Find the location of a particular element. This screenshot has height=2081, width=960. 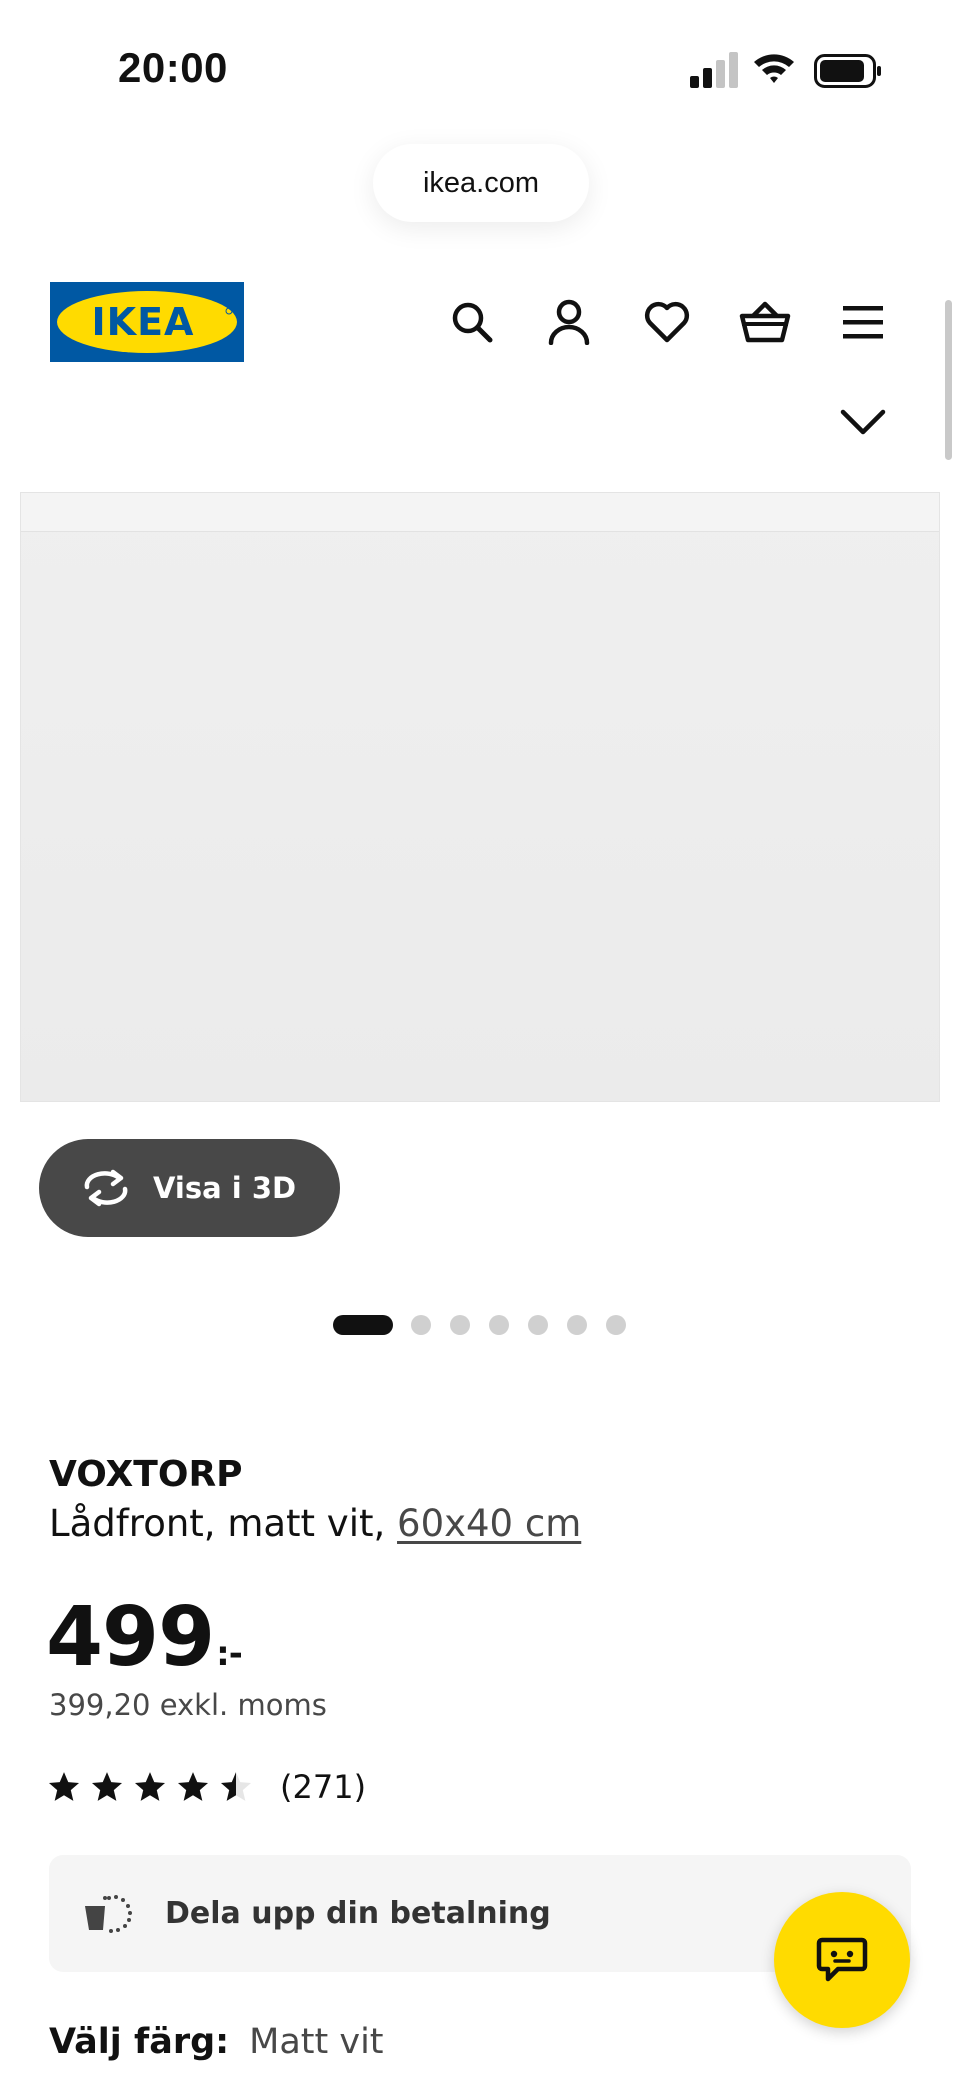

status-time: 20:00 is located at coordinates (173, 67).